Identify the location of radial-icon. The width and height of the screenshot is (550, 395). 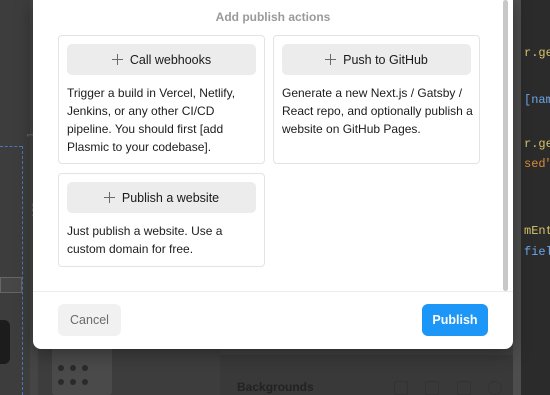
(495, 388).